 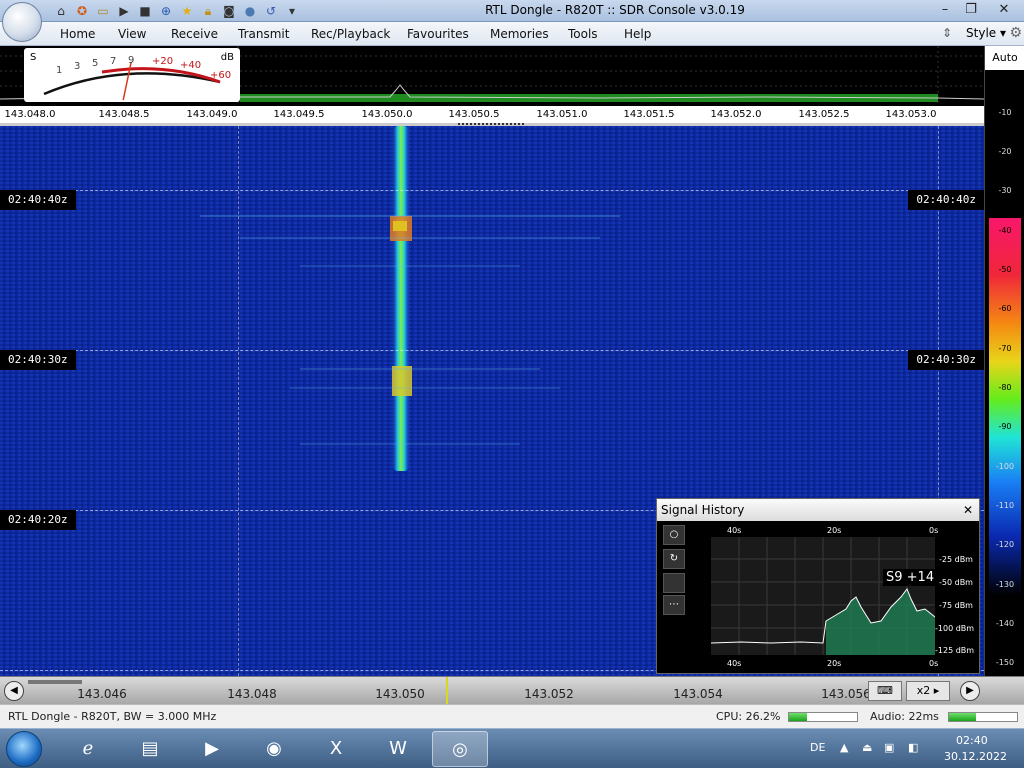 I want to click on zoom-select: x2 ▸, so click(x=928, y=691).